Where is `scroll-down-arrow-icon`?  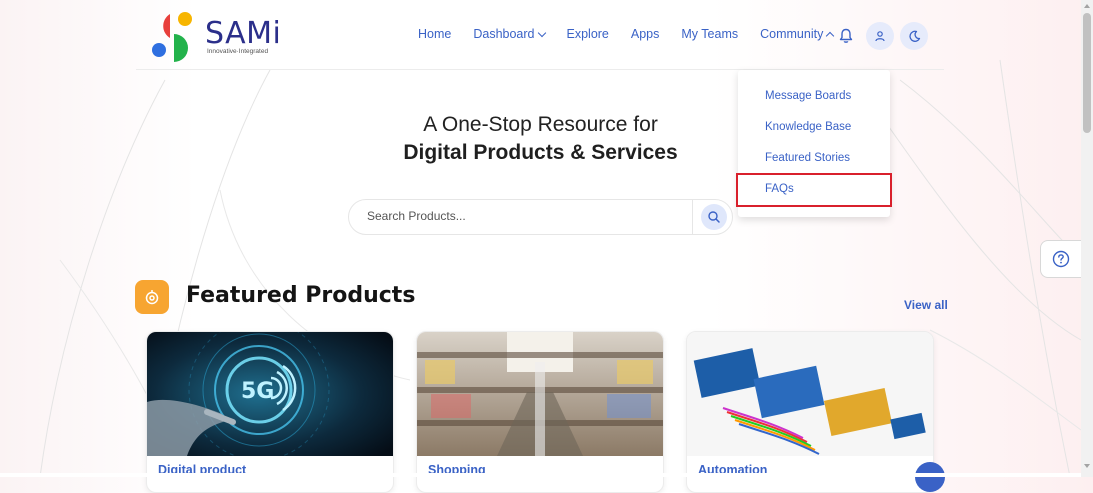
scroll-down-arrow-icon is located at coordinates (1087, 466).